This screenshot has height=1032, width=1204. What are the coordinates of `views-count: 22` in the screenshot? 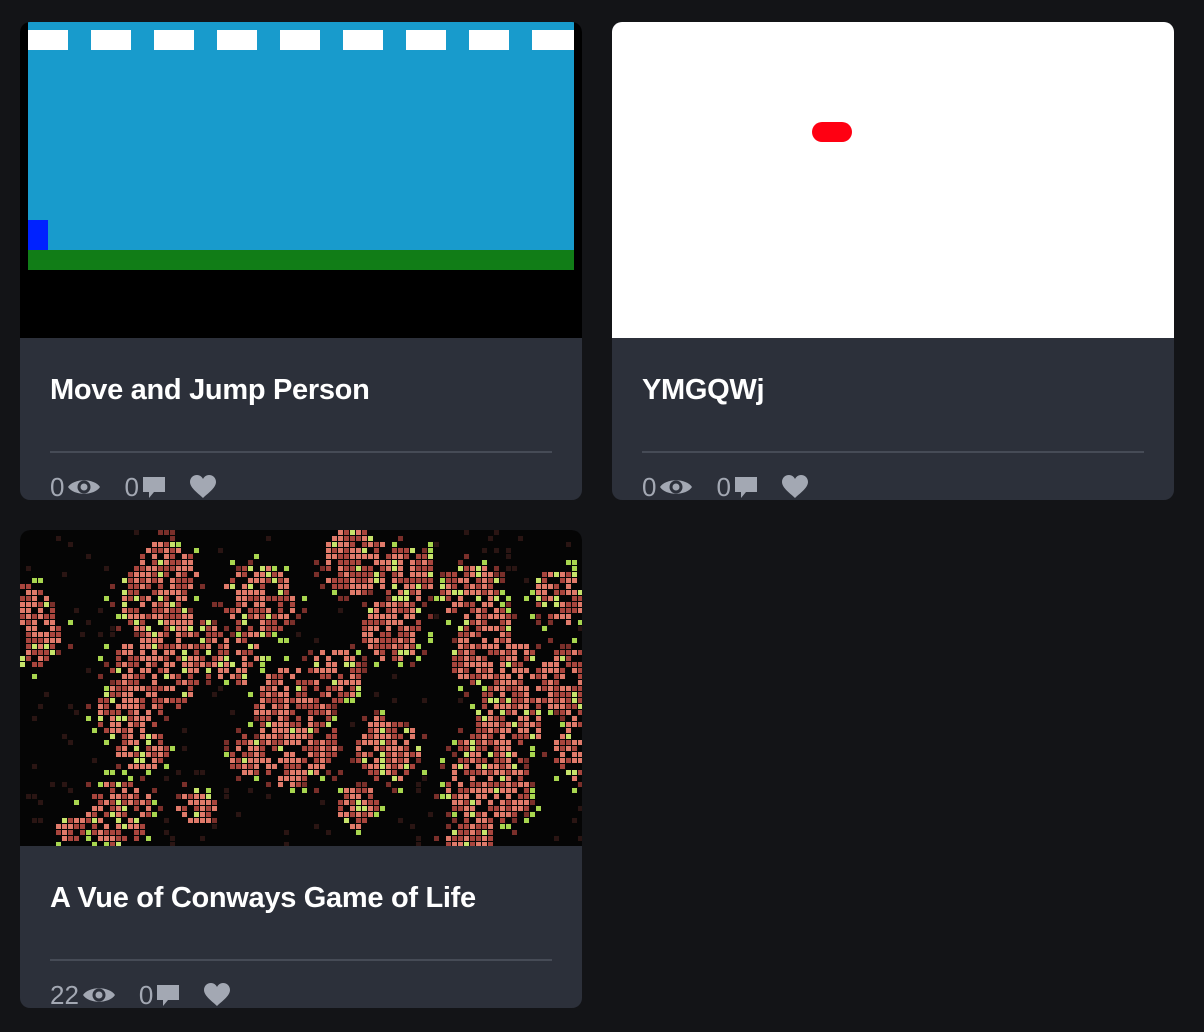 It's located at (83, 994).